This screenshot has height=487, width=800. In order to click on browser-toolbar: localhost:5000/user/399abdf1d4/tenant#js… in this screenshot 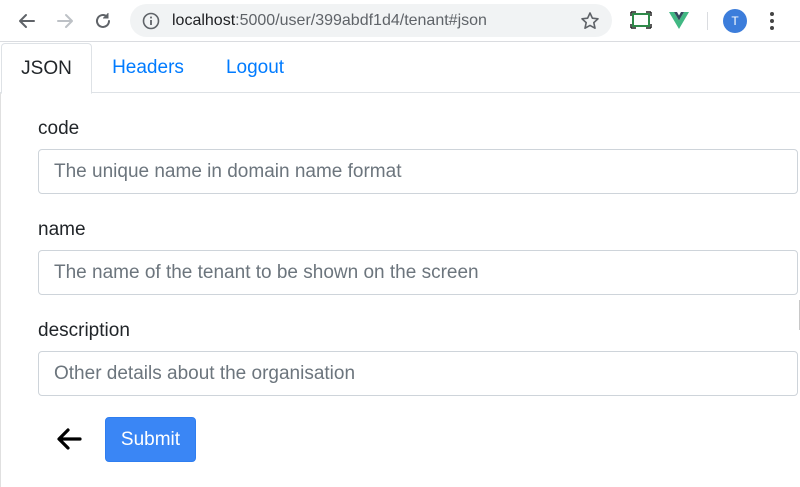, I will do `click(400, 21)`.